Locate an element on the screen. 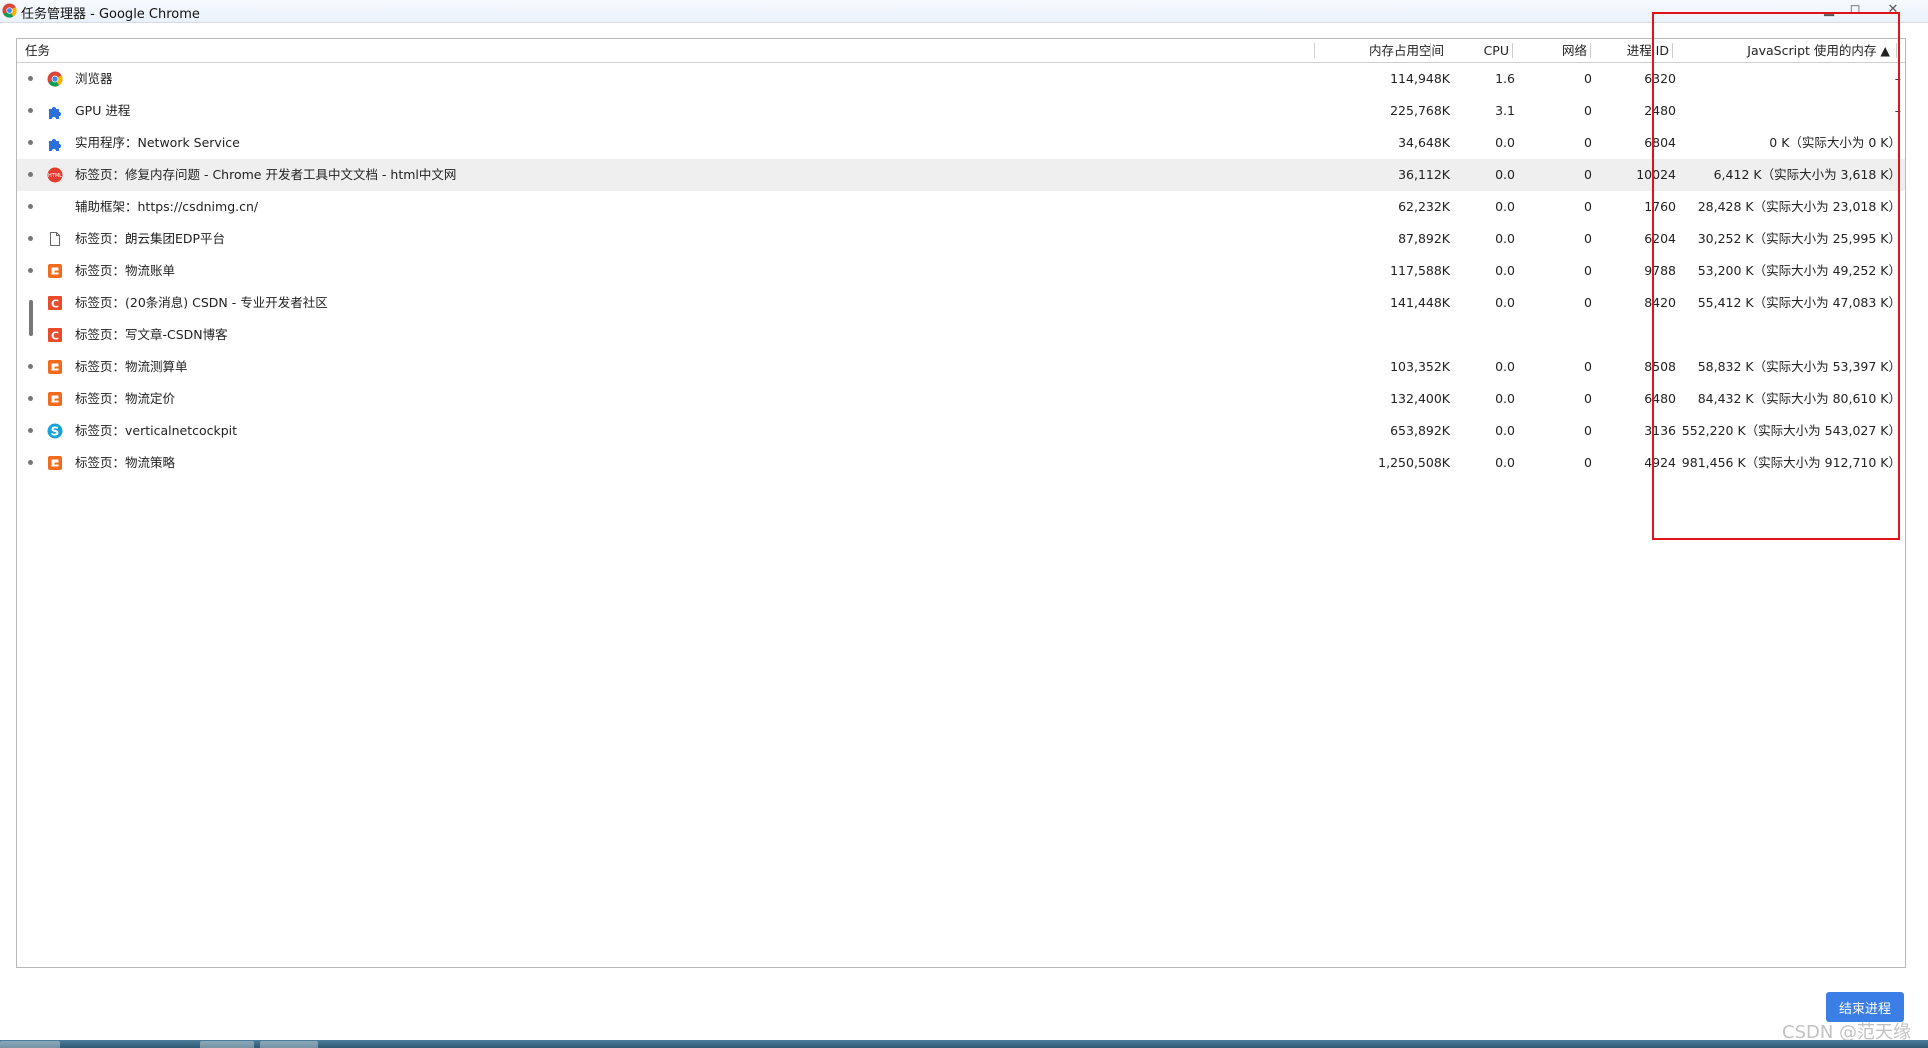 The height and width of the screenshot is (1048, 1928). memory-value: 103,352K is located at coordinates (1420, 366).